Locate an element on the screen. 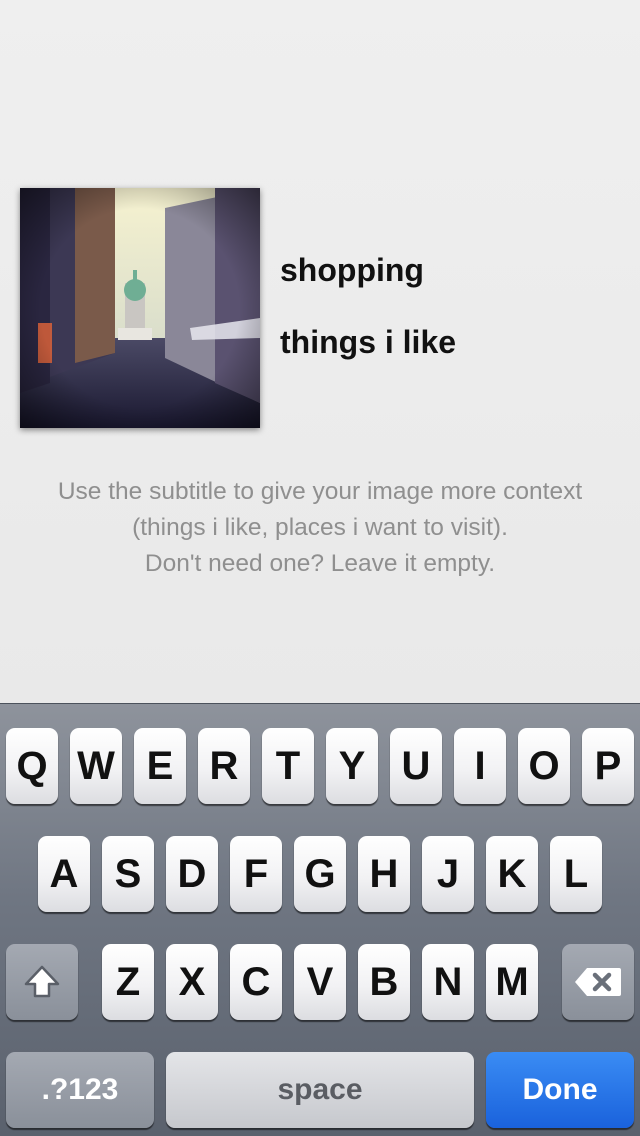  key-y: Y is located at coordinates (352, 766).